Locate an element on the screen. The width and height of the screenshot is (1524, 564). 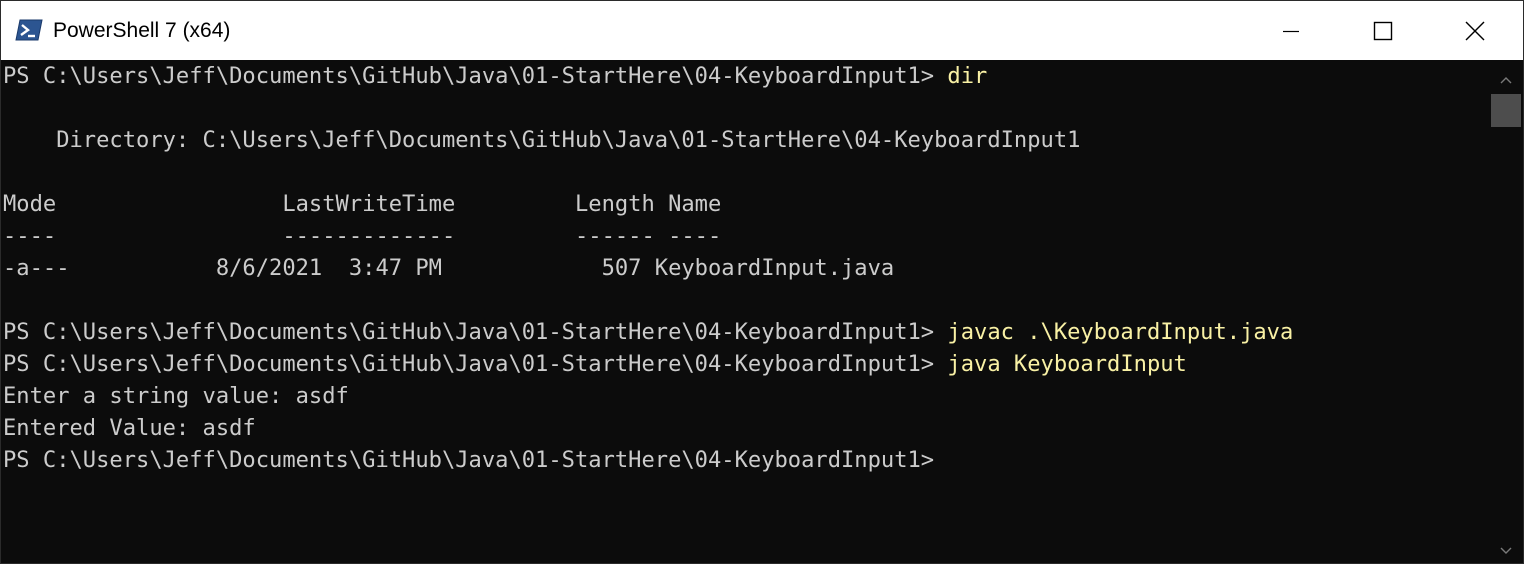
scrollbar-thumb is located at coordinates (1506, 110).